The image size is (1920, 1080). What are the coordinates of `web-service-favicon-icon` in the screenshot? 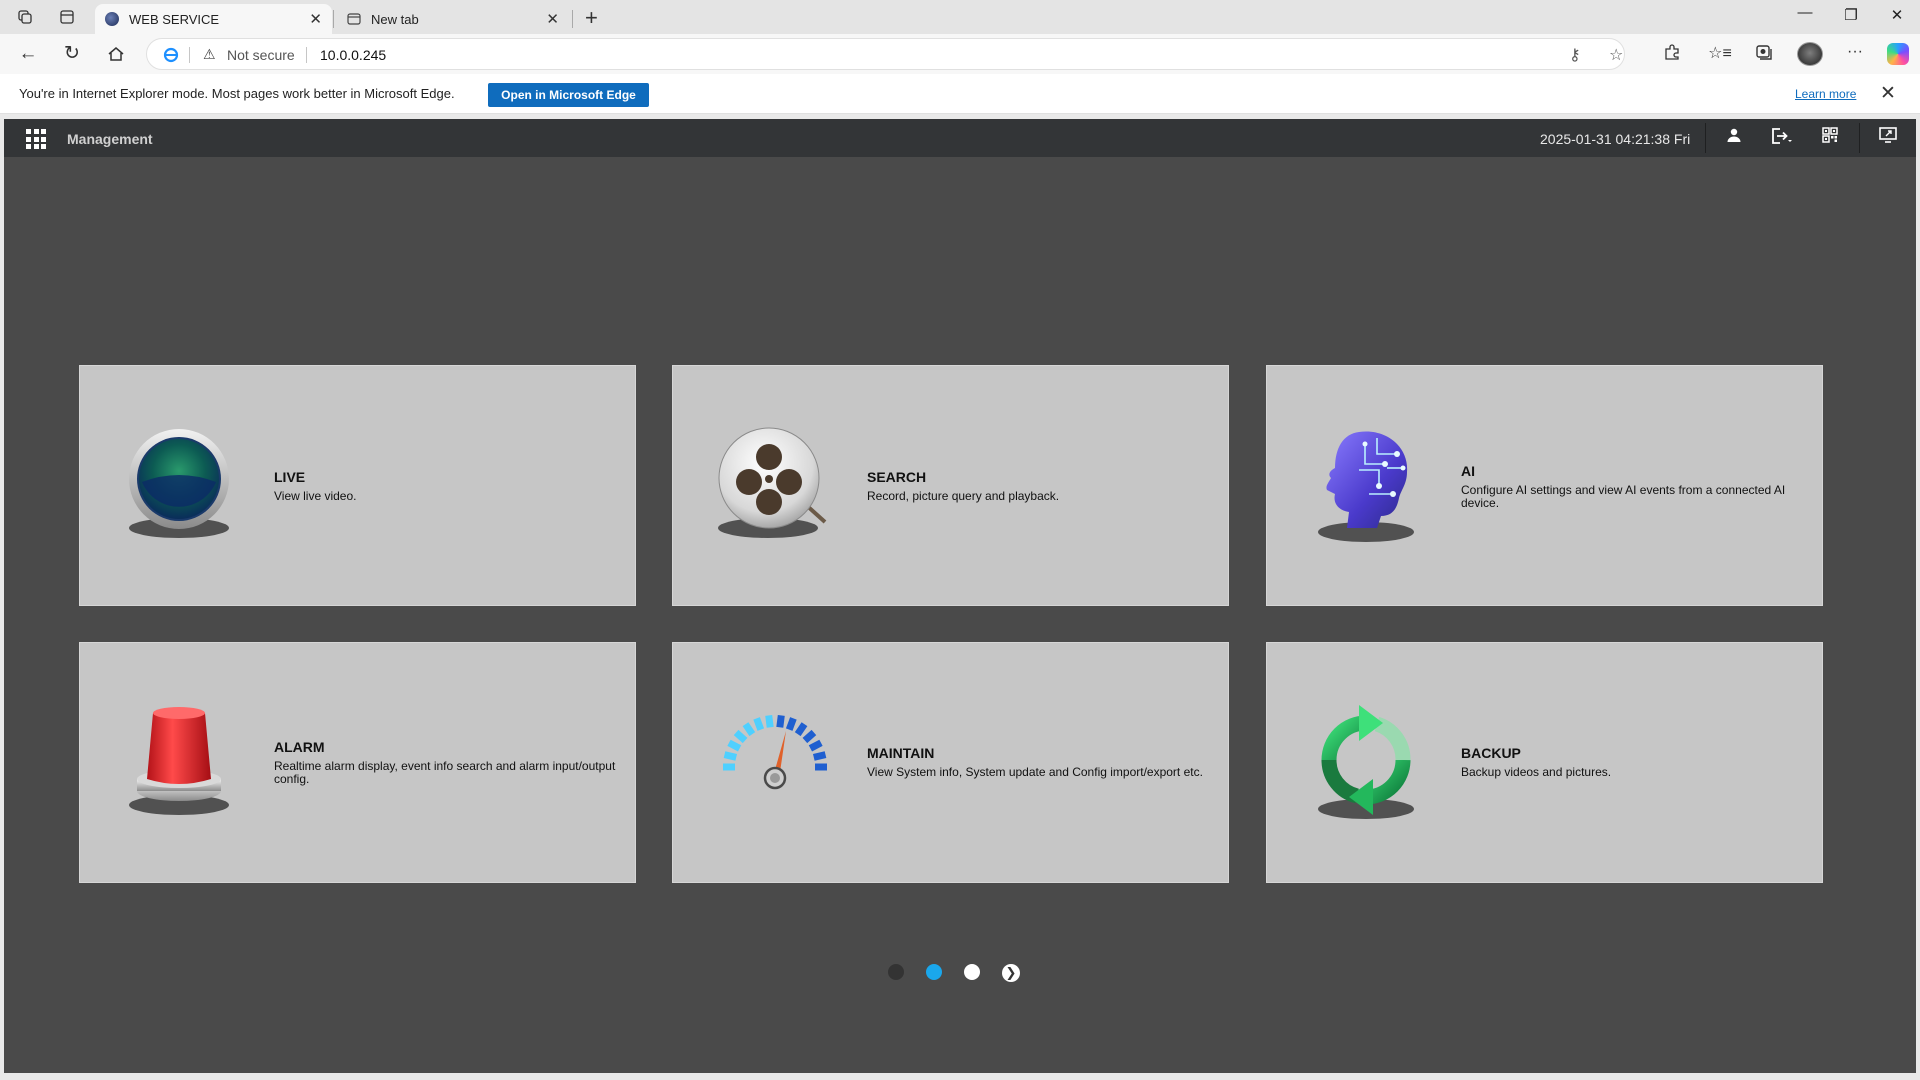 It's located at (112, 19).